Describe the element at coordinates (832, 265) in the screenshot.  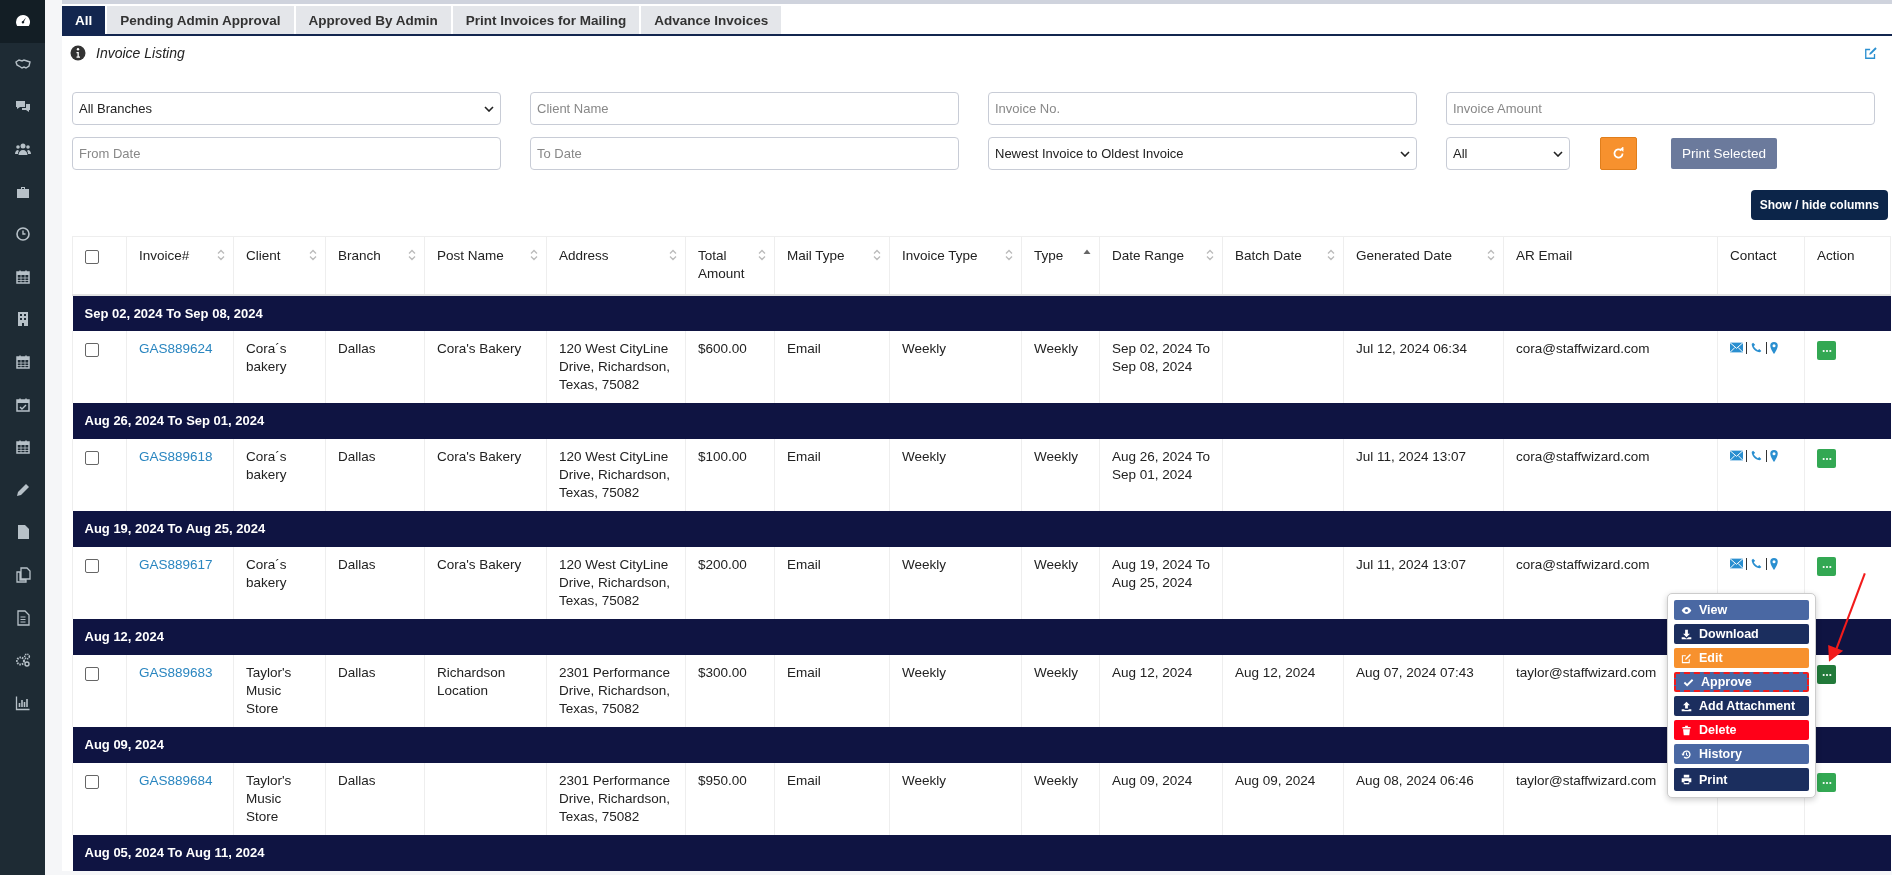
I see `column-header: Mail Type` at that location.